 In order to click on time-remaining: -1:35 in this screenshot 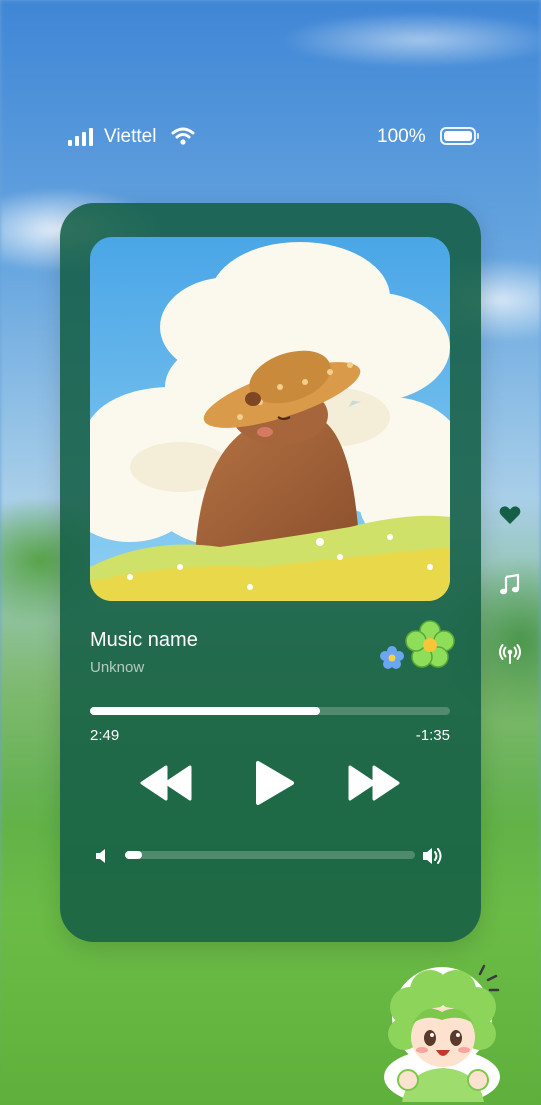, I will do `click(432, 735)`.